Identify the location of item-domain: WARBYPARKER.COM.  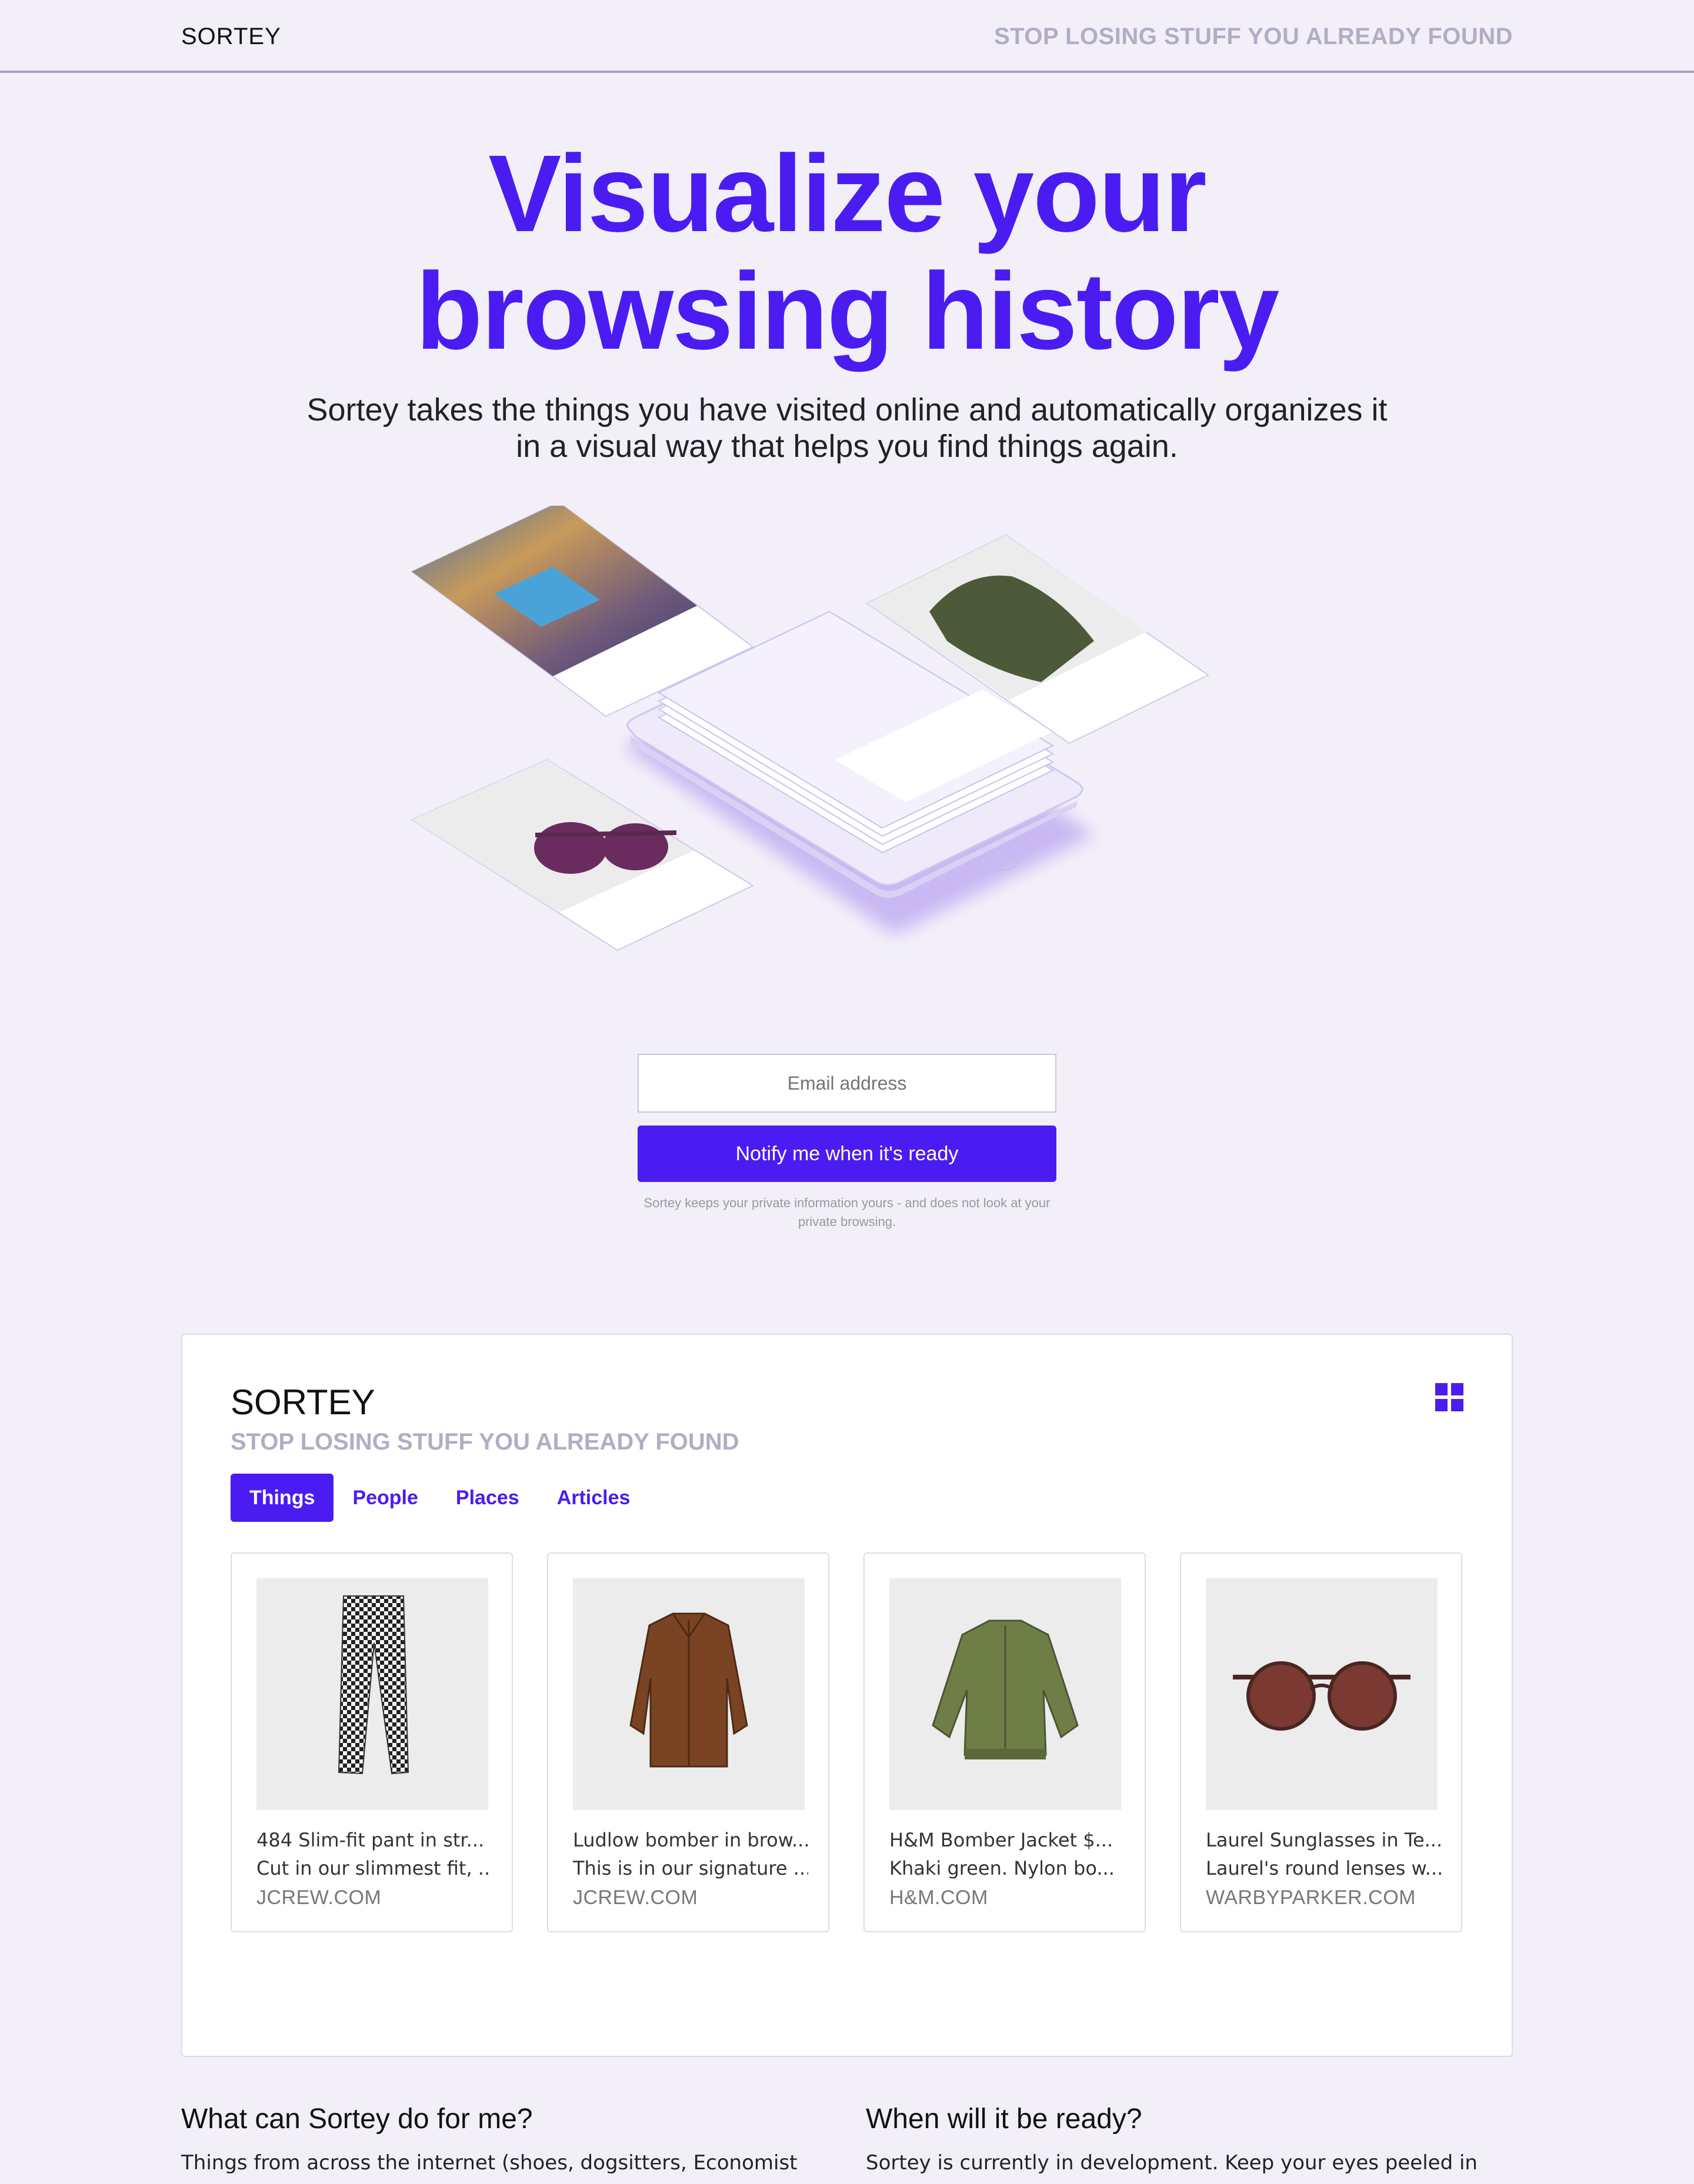
(1311, 1897).